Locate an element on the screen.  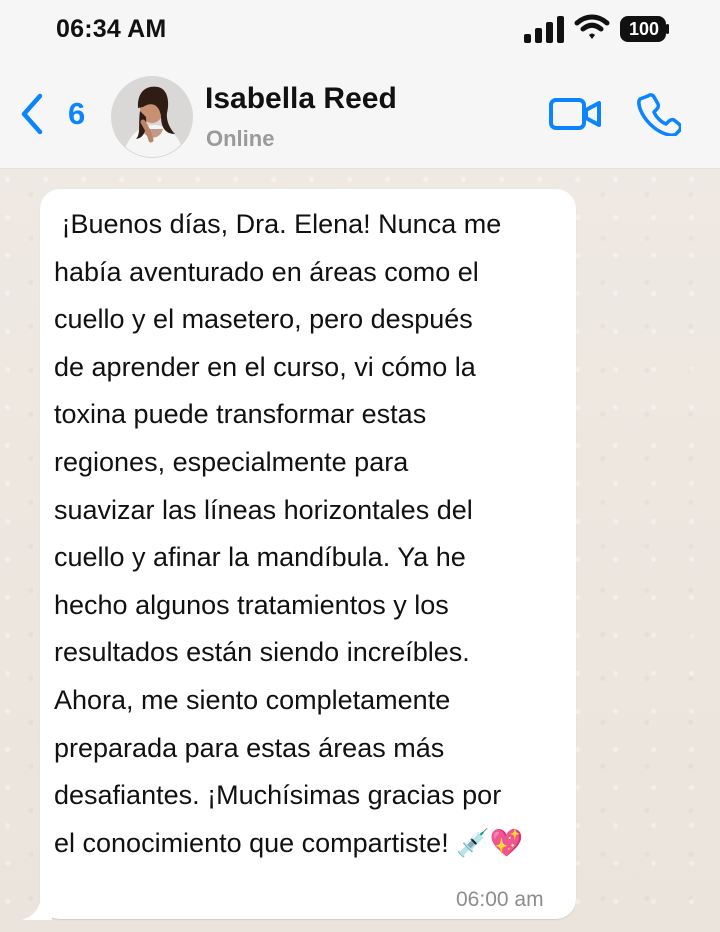
phone-icon is located at coordinates (659, 114).